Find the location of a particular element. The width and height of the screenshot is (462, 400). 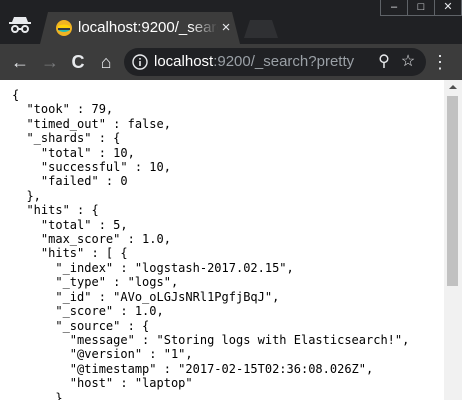

active-tab: localhost:9200/_search?pretty × is located at coordinates (140, 28).